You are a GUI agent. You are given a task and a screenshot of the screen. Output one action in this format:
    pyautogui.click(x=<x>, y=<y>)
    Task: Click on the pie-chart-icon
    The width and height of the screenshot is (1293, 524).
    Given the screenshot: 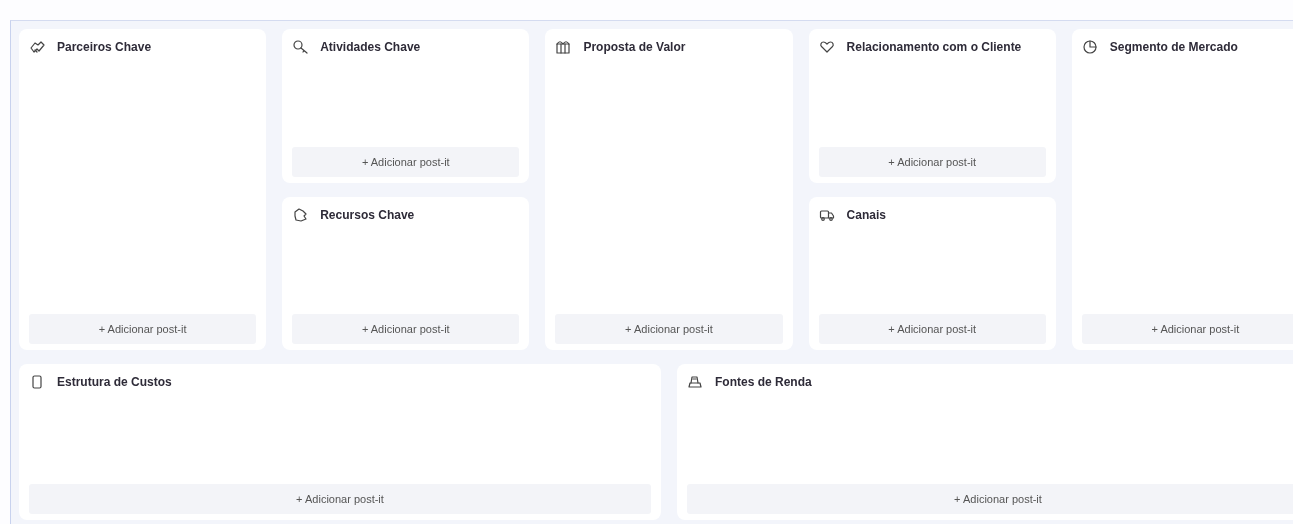 What is the action you would take?
    pyautogui.click(x=1089, y=47)
    